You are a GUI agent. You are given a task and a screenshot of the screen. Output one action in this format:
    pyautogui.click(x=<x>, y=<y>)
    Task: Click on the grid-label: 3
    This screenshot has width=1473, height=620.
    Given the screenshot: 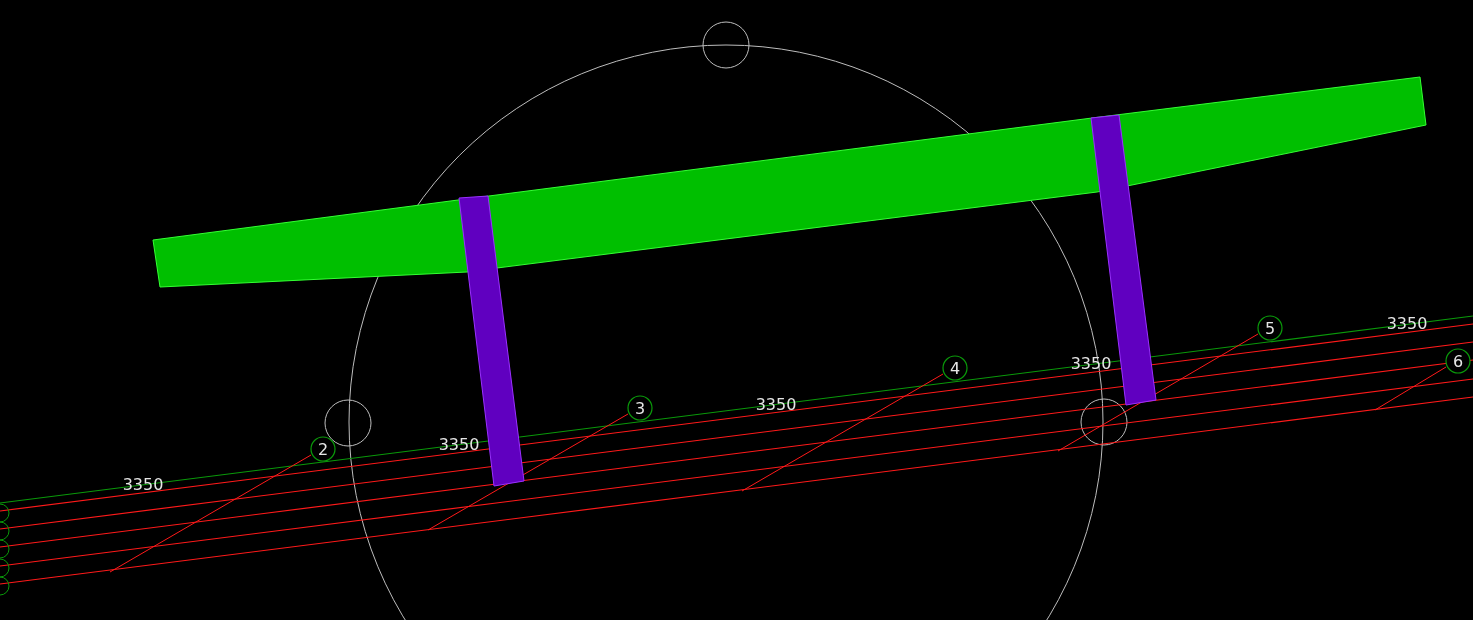 What is the action you would take?
    pyautogui.click(x=640, y=408)
    